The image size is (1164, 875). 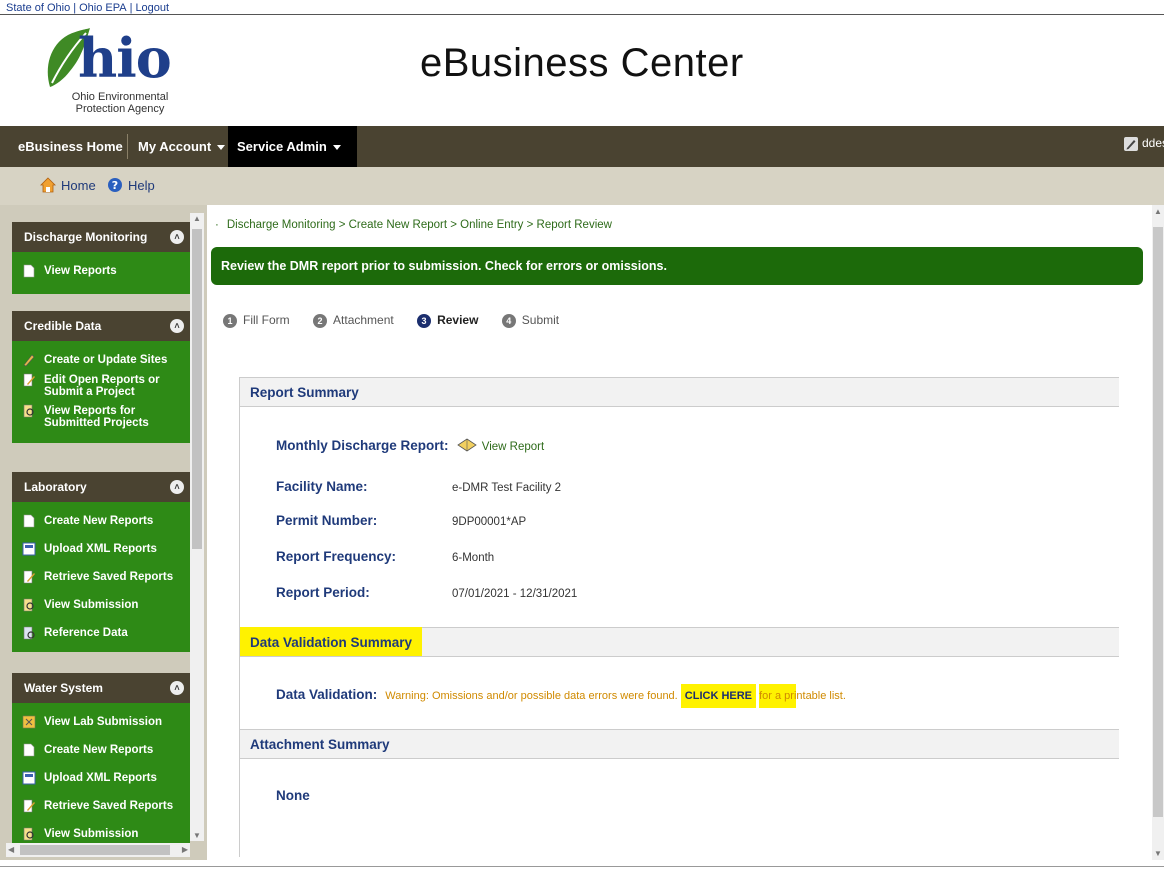 What do you see at coordinates (582, 186) in the screenshot?
I see `sub-nav: Home ? Help` at bounding box center [582, 186].